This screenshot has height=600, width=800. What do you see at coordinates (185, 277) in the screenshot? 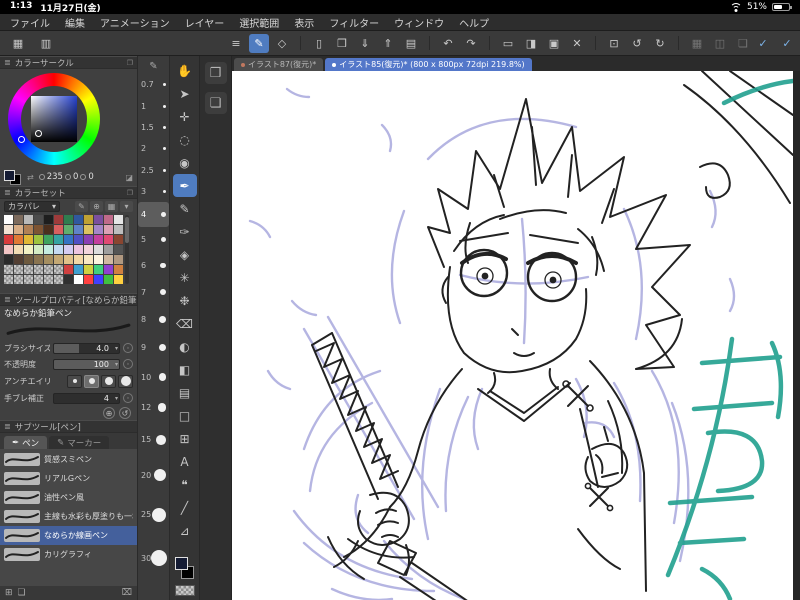
I see `airbrush-tool: ✳` at bounding box center [185, 277].